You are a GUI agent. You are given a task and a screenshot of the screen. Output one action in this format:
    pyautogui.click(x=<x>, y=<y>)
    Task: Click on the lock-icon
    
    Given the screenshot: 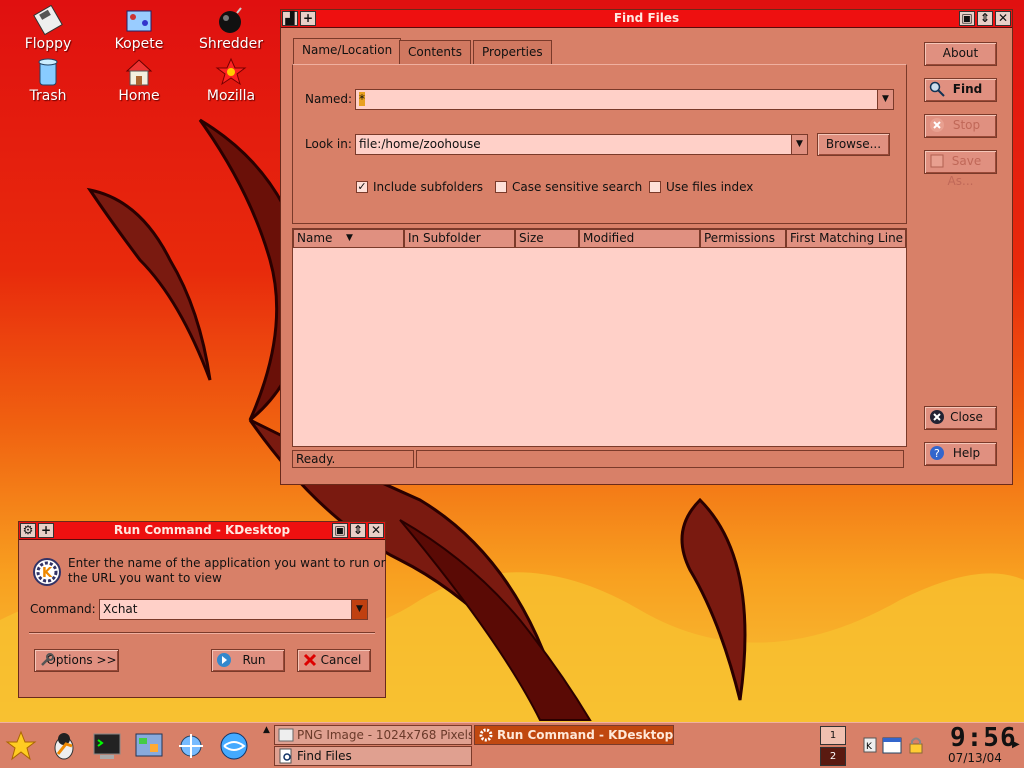 What is the action you would take?
    pyautogui.click(x=916, y=745)
    